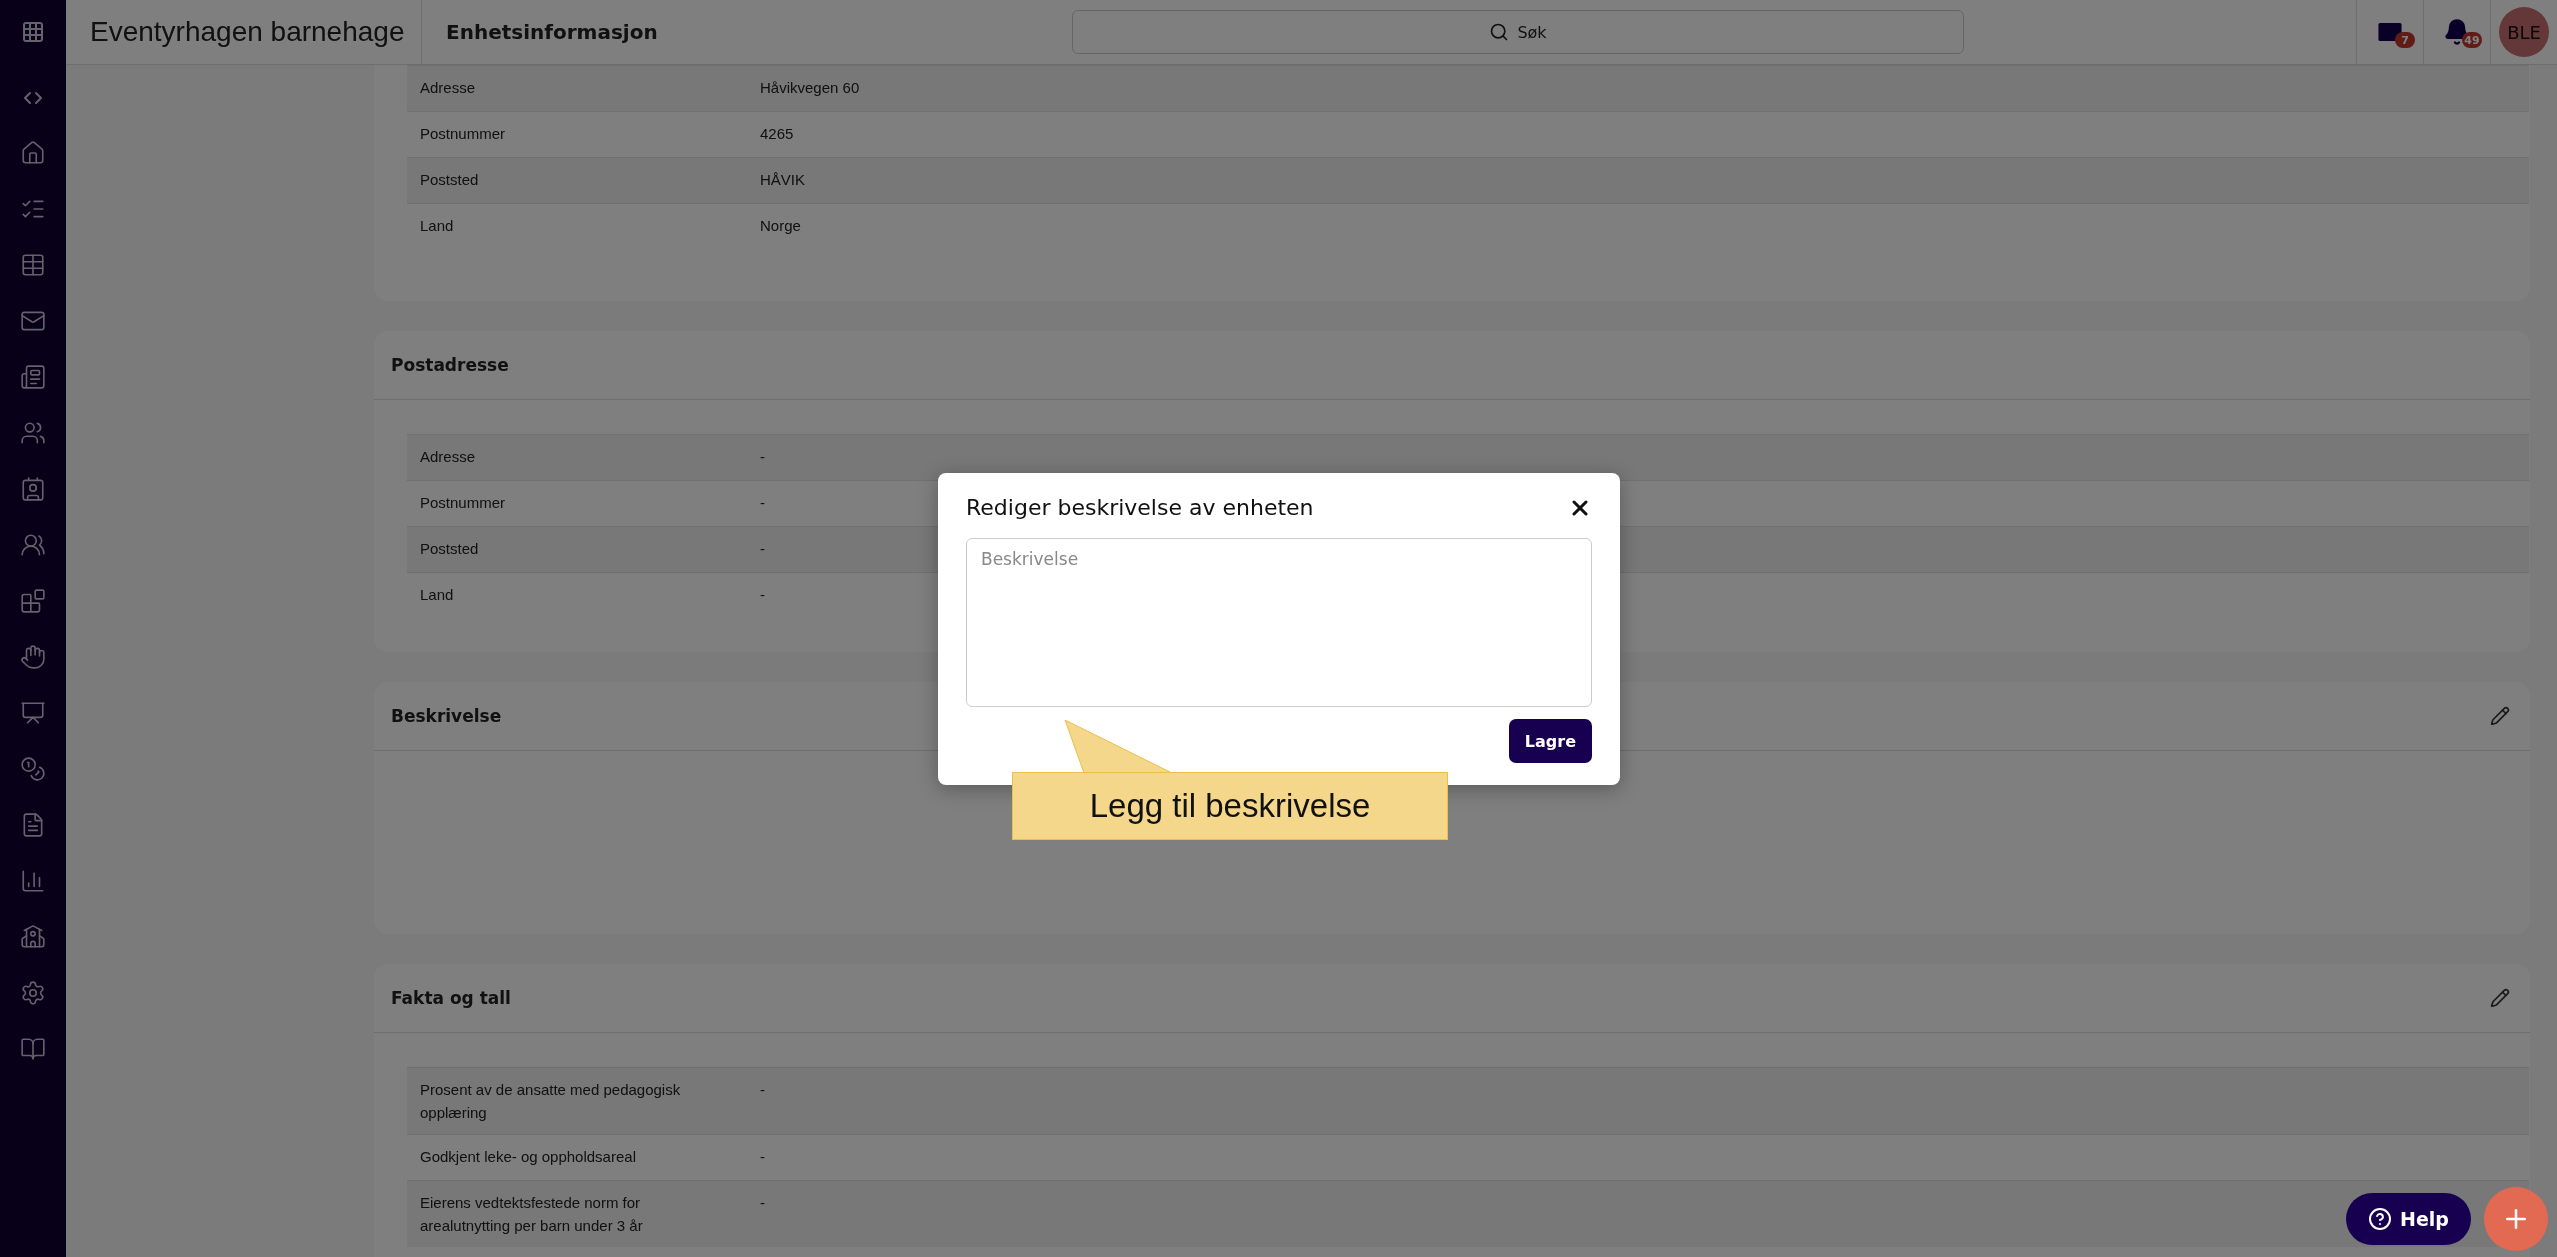 This screenshot has height=1257, width=2557. Describe the element at coordinates (446, 716) in the screenshot. I see `section-title: Beskrivelse` at that location.